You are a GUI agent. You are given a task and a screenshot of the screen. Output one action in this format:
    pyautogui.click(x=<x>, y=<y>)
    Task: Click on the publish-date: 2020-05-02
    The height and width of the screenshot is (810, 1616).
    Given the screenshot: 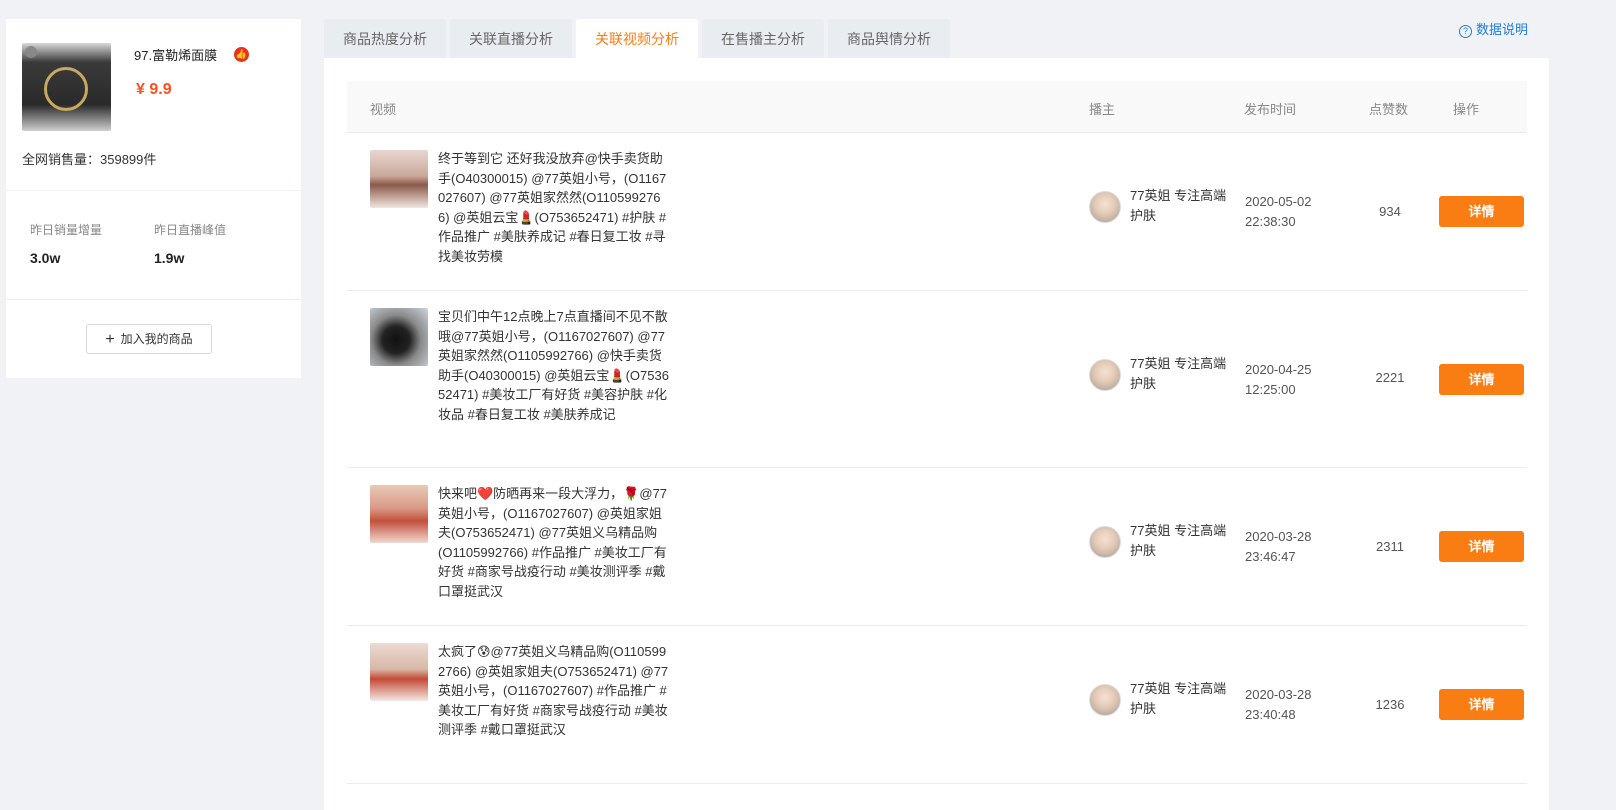 What is the action you would take?
    pyautogui.click(x=1278, y=201)
    